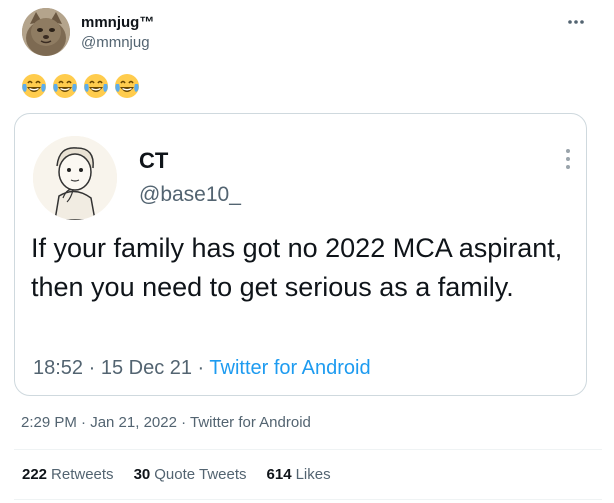 The width and height of the screenshot is (614, 503). I want to click on quoted-author-avatar, so click(75, 178).